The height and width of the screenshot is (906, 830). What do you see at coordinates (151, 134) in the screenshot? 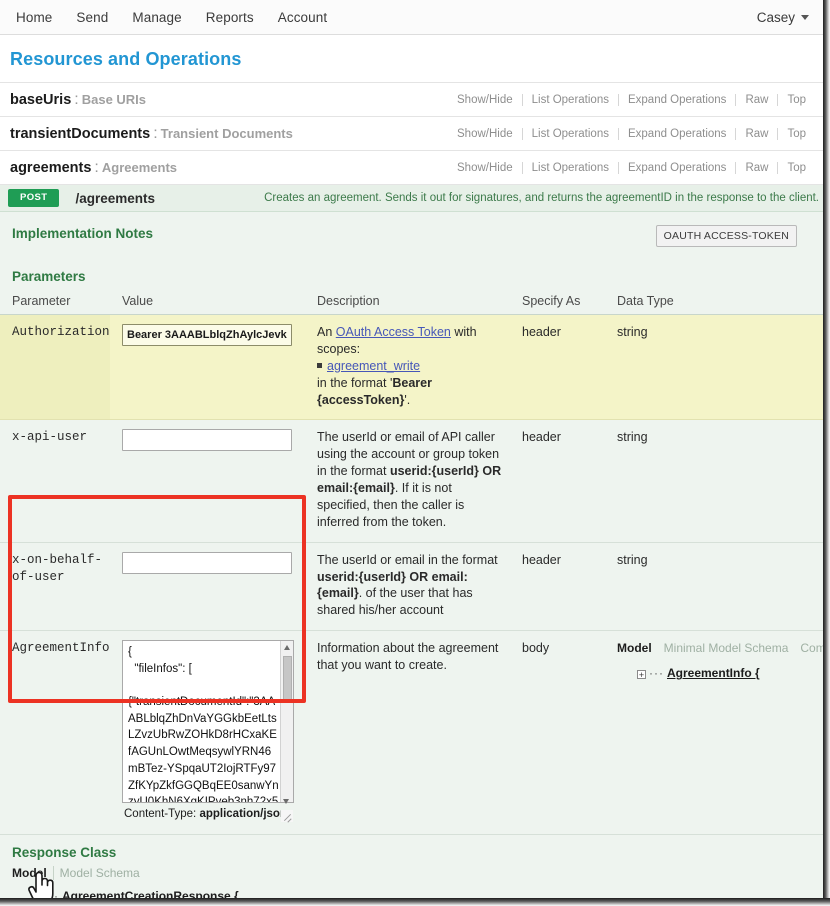
I see `resource-label-transientdocuments: transientDocuments: Transient Documents` at bounding box center [151, 134].